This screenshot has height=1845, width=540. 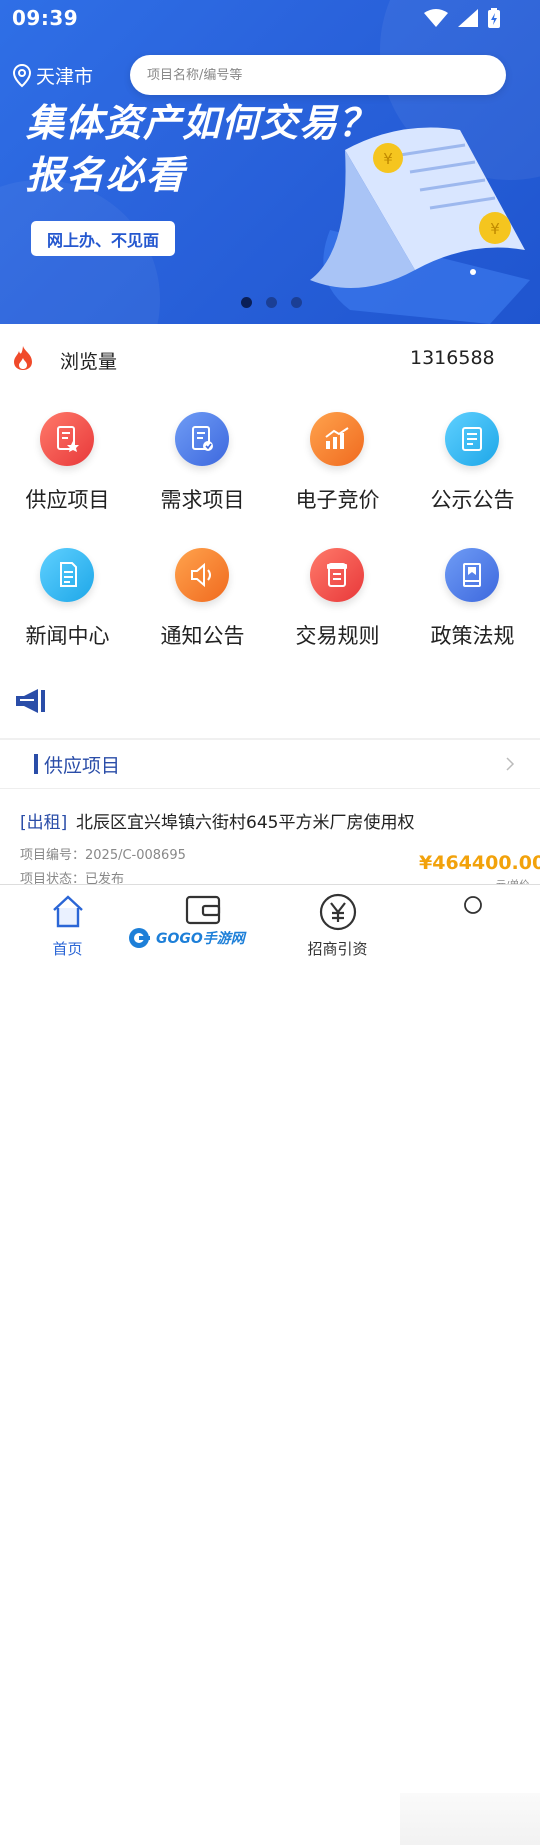 I want to click on battery-icon, so click(x=494, y=18).